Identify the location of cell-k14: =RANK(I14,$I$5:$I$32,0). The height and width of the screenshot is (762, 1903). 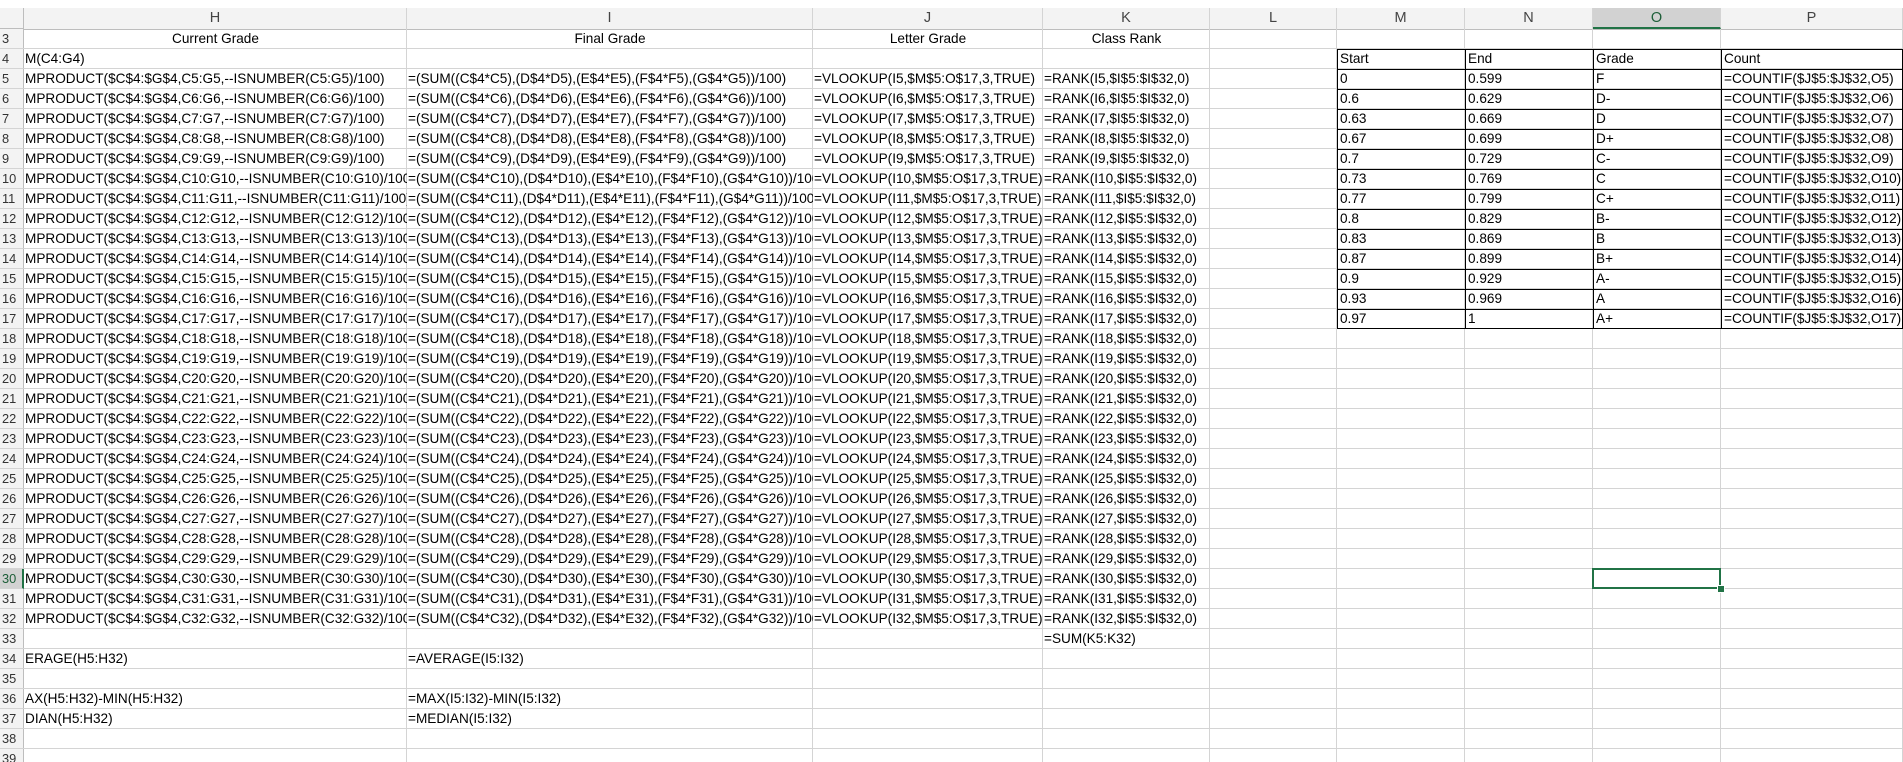
(1126, 259).